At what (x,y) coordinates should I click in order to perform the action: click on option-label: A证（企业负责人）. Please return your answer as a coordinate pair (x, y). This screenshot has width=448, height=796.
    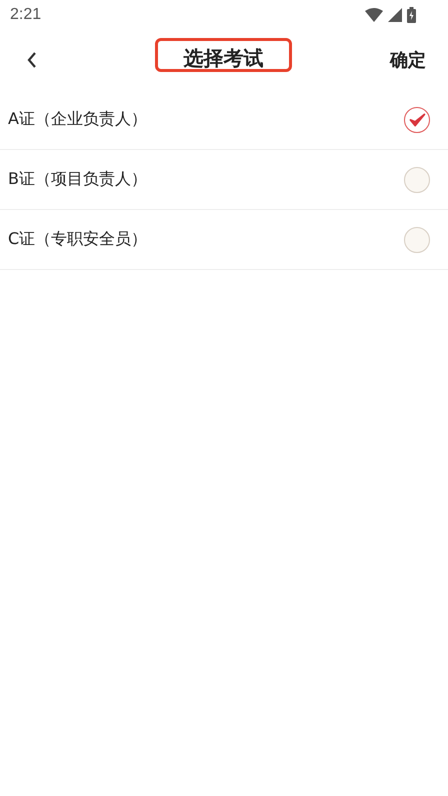
    Looking at the image, I should click on (77, 119).